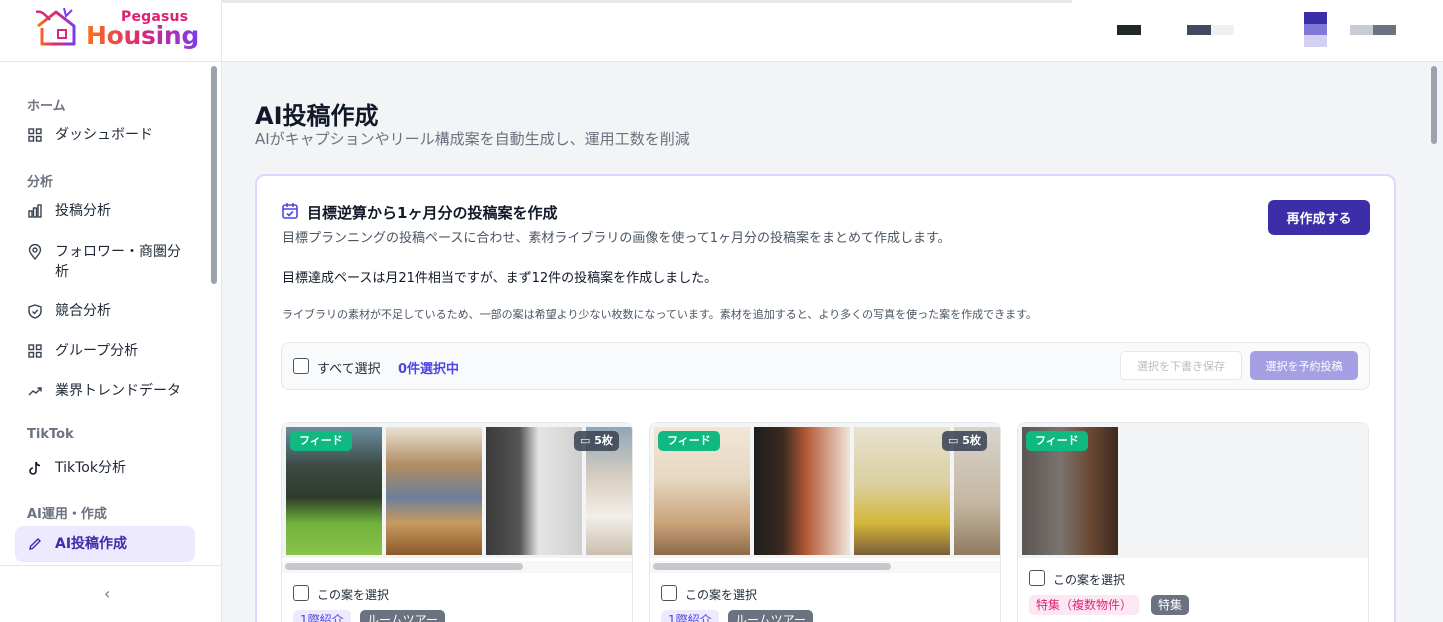 The image size is (1443, 622). I want to click on sidebar-item-group: グループ分析, so click(105, 351).